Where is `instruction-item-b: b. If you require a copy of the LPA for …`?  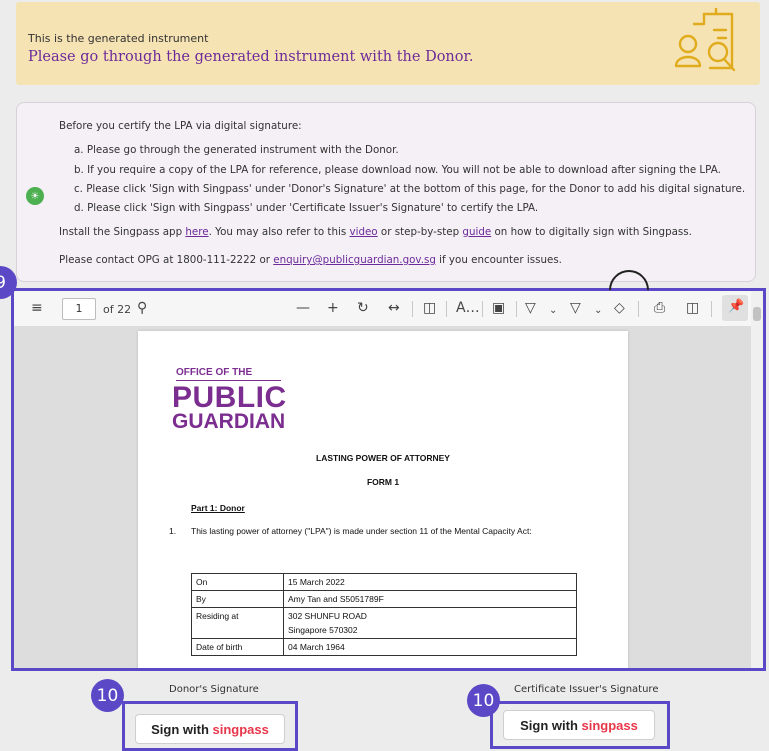 instruction-item-b: b. If you require a copy of the LPA for … is located at coordinates (397, 170).